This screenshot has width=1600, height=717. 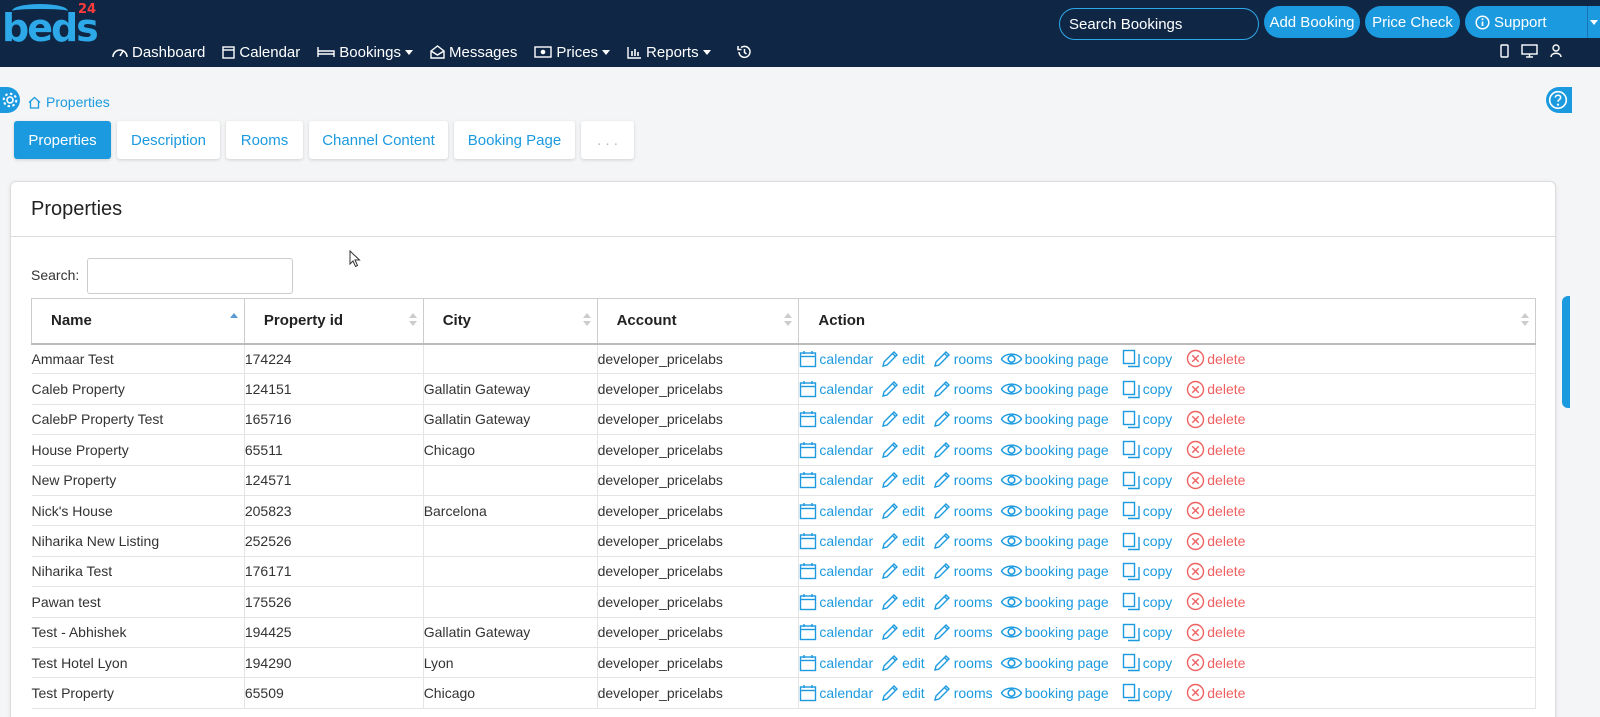 What do you see at coordinates (1167, 321) in the screenshot?
I see `column-header-action: Action` at bounding box center [1167, 321].